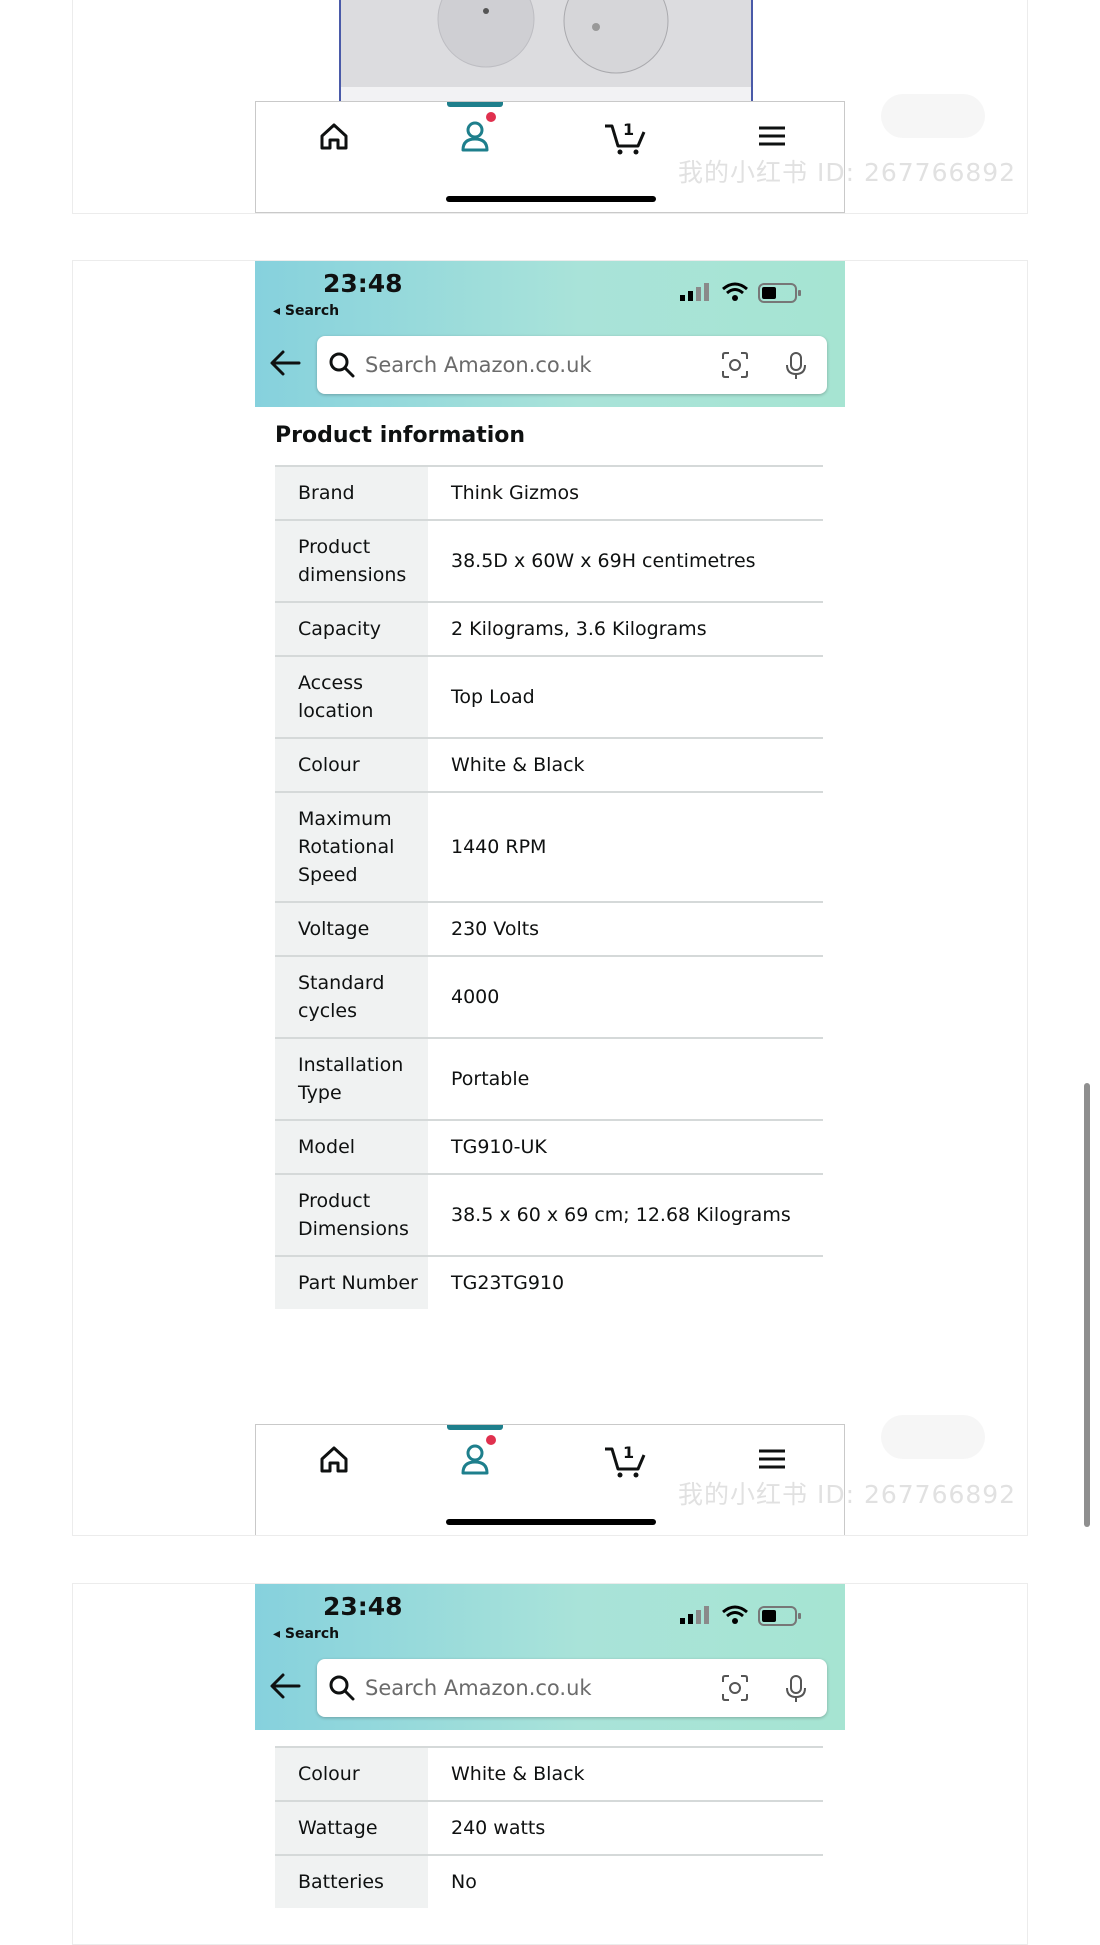 Image resolution: width=1100 pixels, height=1945 pixels. I want to click on row-value: 2 Kilograms, 3.6 Kilograms, so click(625, 628).